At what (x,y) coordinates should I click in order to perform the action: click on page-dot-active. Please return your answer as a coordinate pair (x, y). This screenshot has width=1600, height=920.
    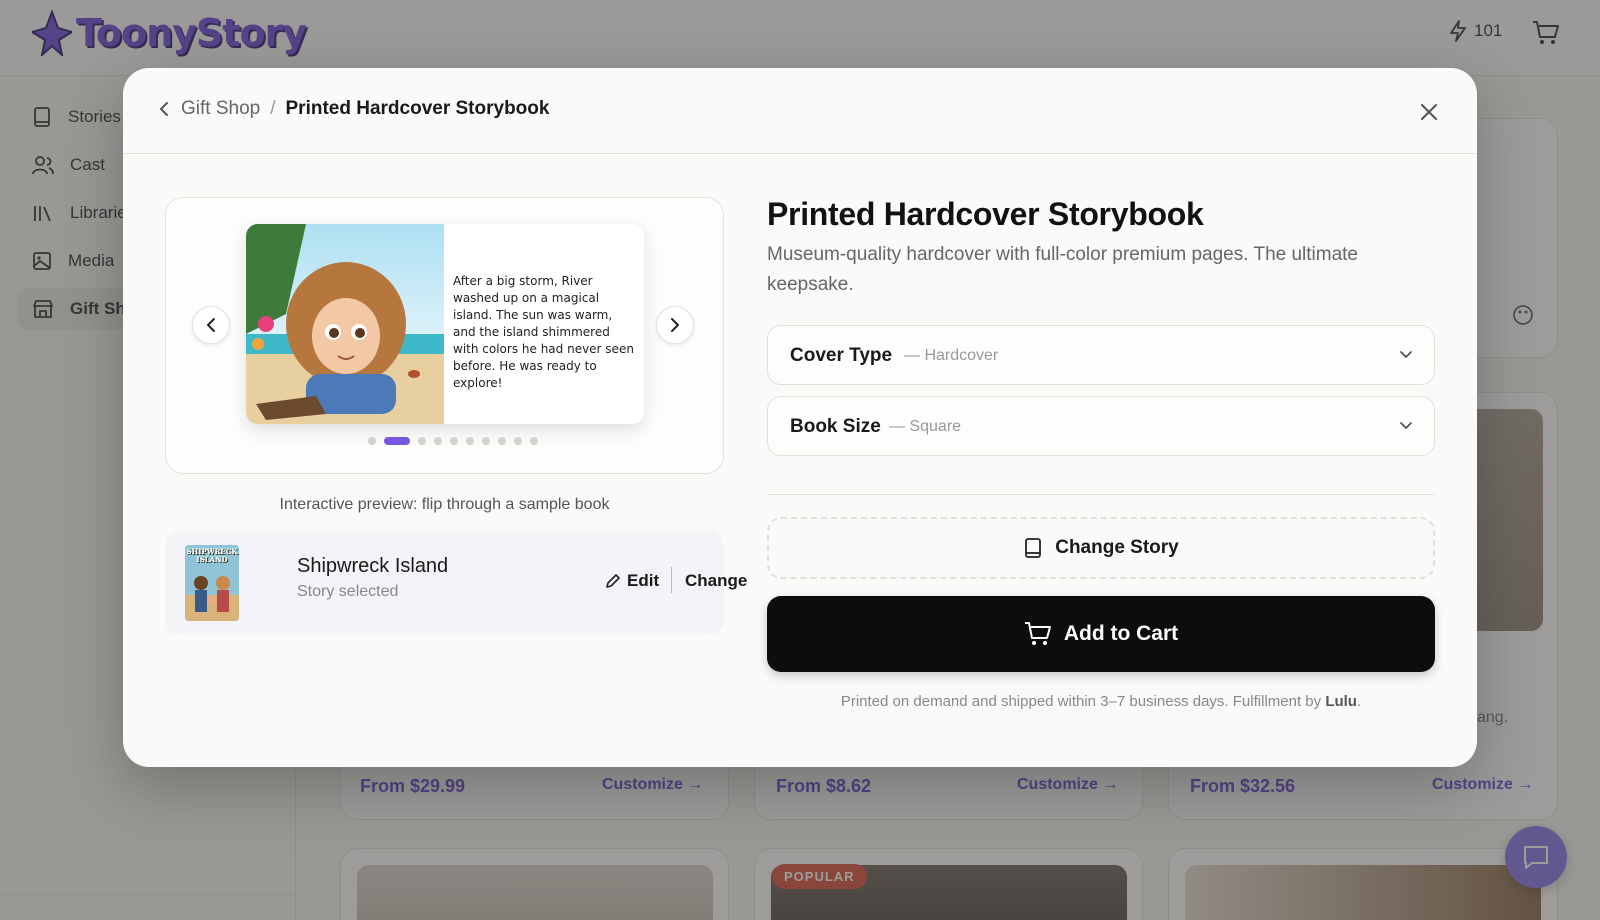
    Looking at the image, I should click on (397, 441).